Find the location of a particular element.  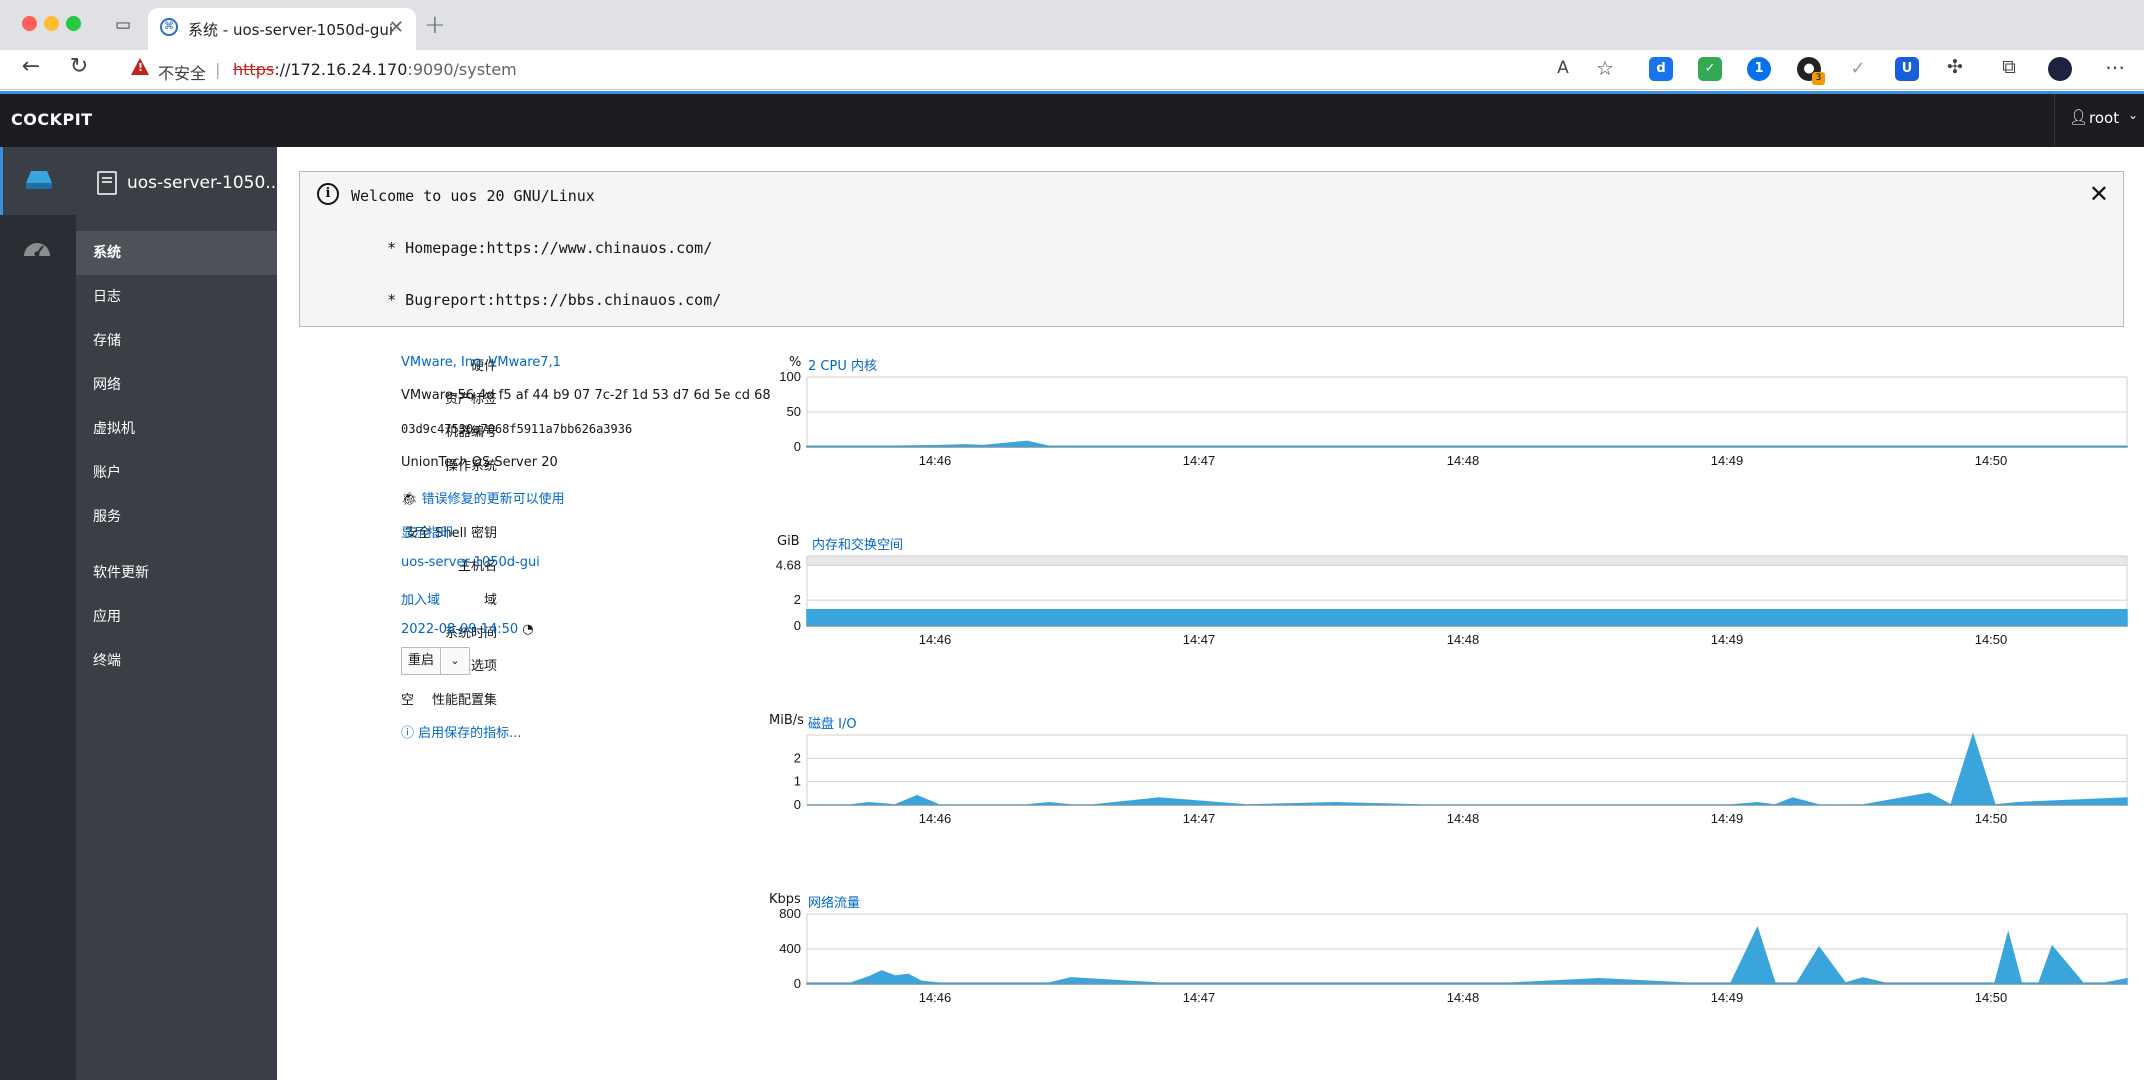

motd-line: * Bugreport:https://bbs.chinauos.com/ is located at coordinates (536, 300).